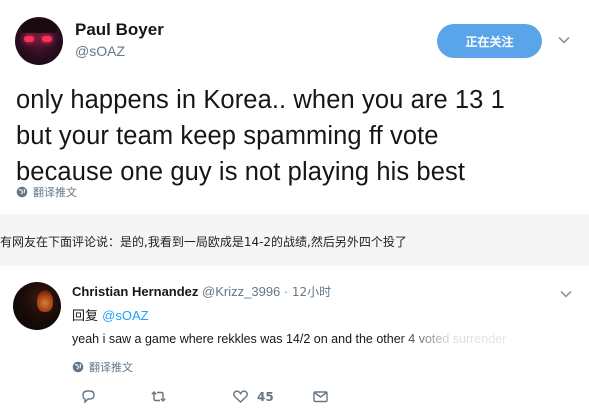 The width and height of the screenshot is (589, 416). I want to click on avatar-fire, so click(45, 301).